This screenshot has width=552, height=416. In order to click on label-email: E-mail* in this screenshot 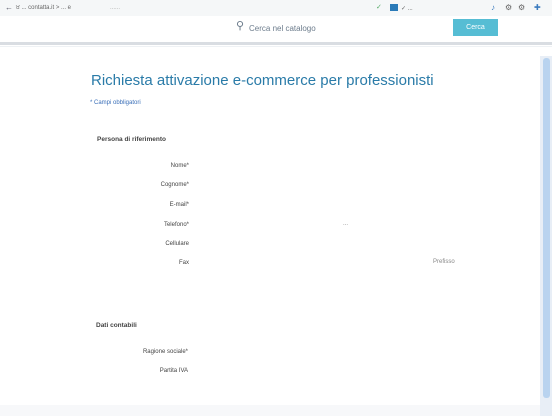, I will do `click(179, 205)`.